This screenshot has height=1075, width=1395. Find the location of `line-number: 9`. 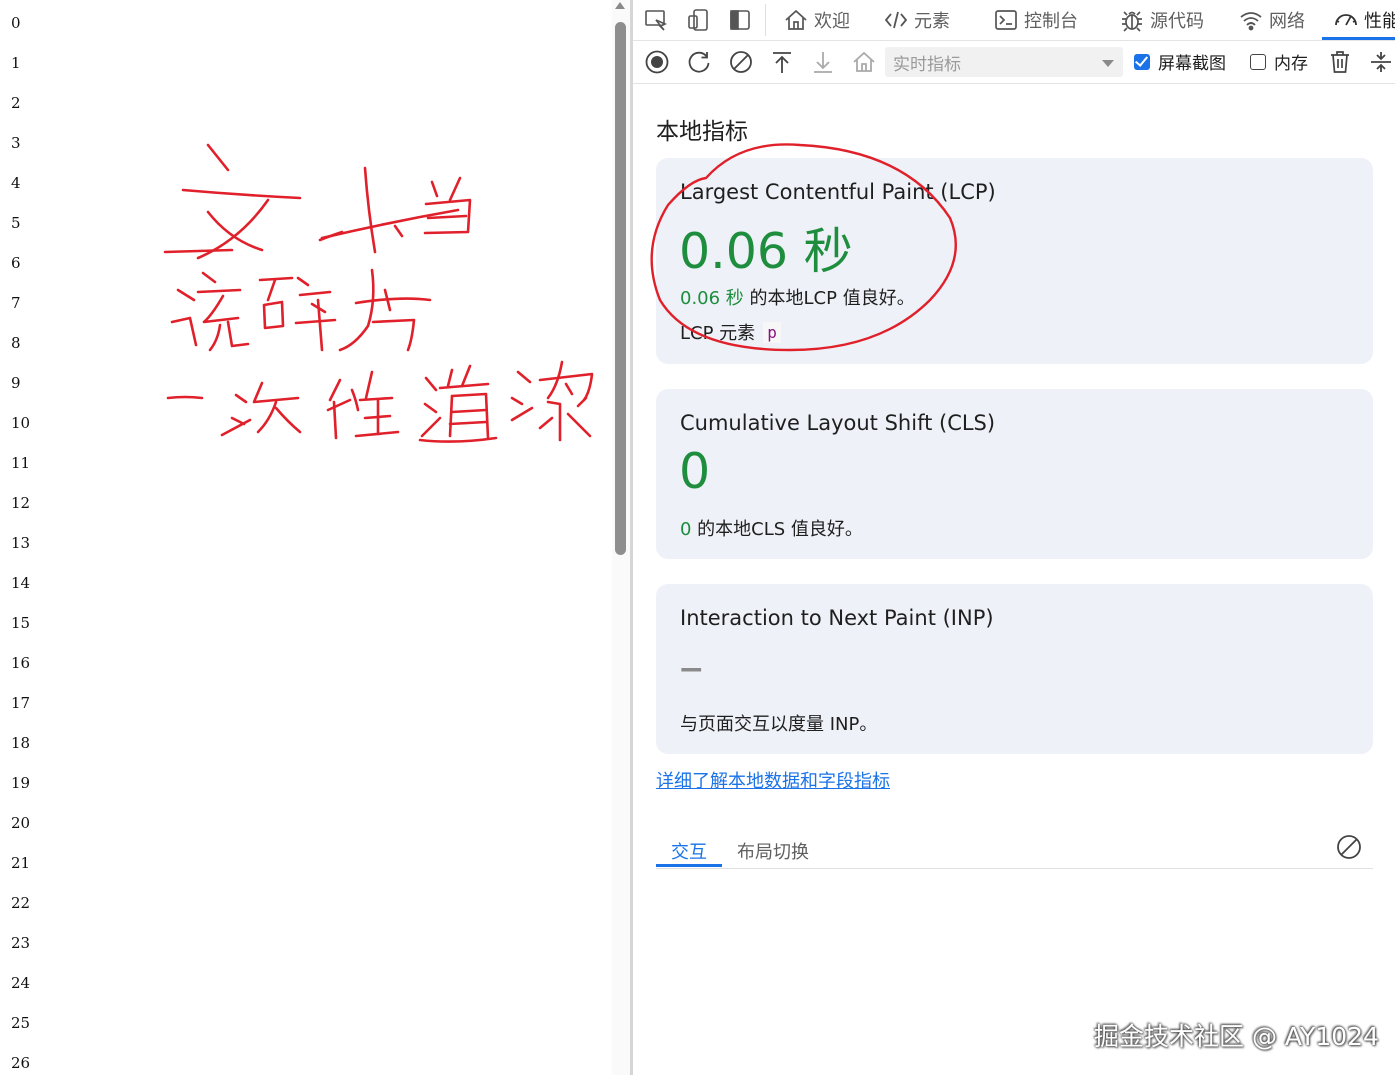

line-number: 9 is located at coordinates (16, 383).